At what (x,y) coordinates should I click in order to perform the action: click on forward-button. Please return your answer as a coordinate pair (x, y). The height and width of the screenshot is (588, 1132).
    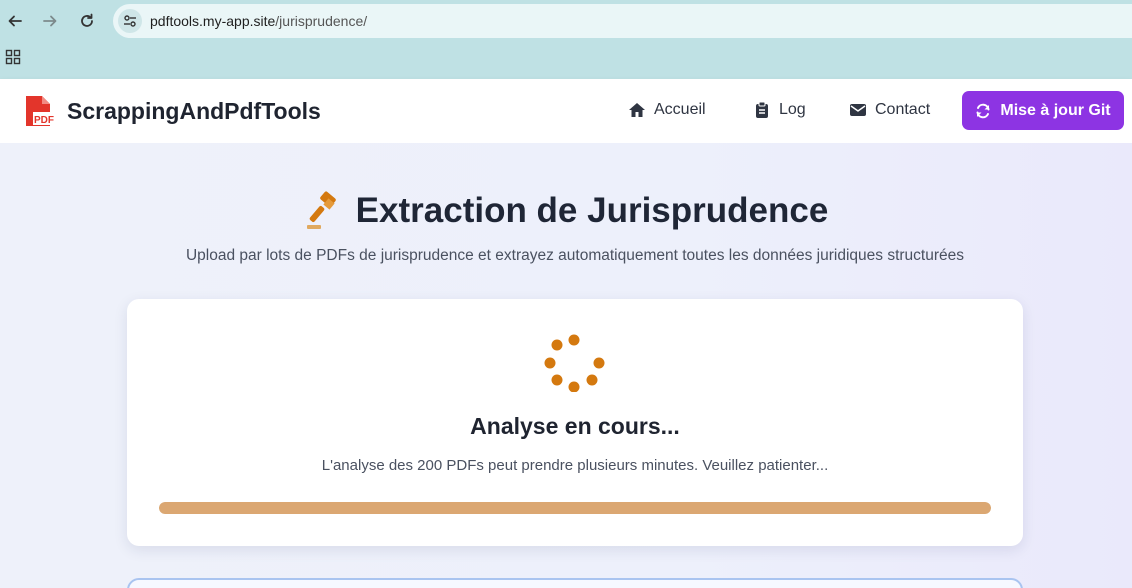
    Looking at the image, I should click on (50, 21).